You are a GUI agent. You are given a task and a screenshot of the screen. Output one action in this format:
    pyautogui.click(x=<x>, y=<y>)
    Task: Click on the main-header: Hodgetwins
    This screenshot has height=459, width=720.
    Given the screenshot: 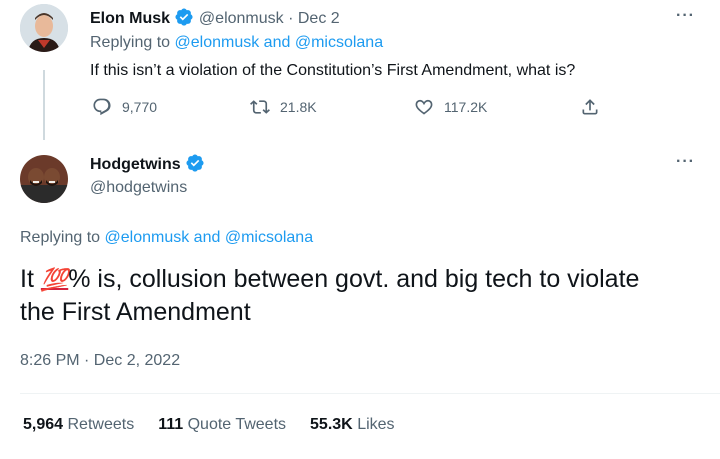 What is the action you would take?
    pyautogui.click(x=147, y=163)
    